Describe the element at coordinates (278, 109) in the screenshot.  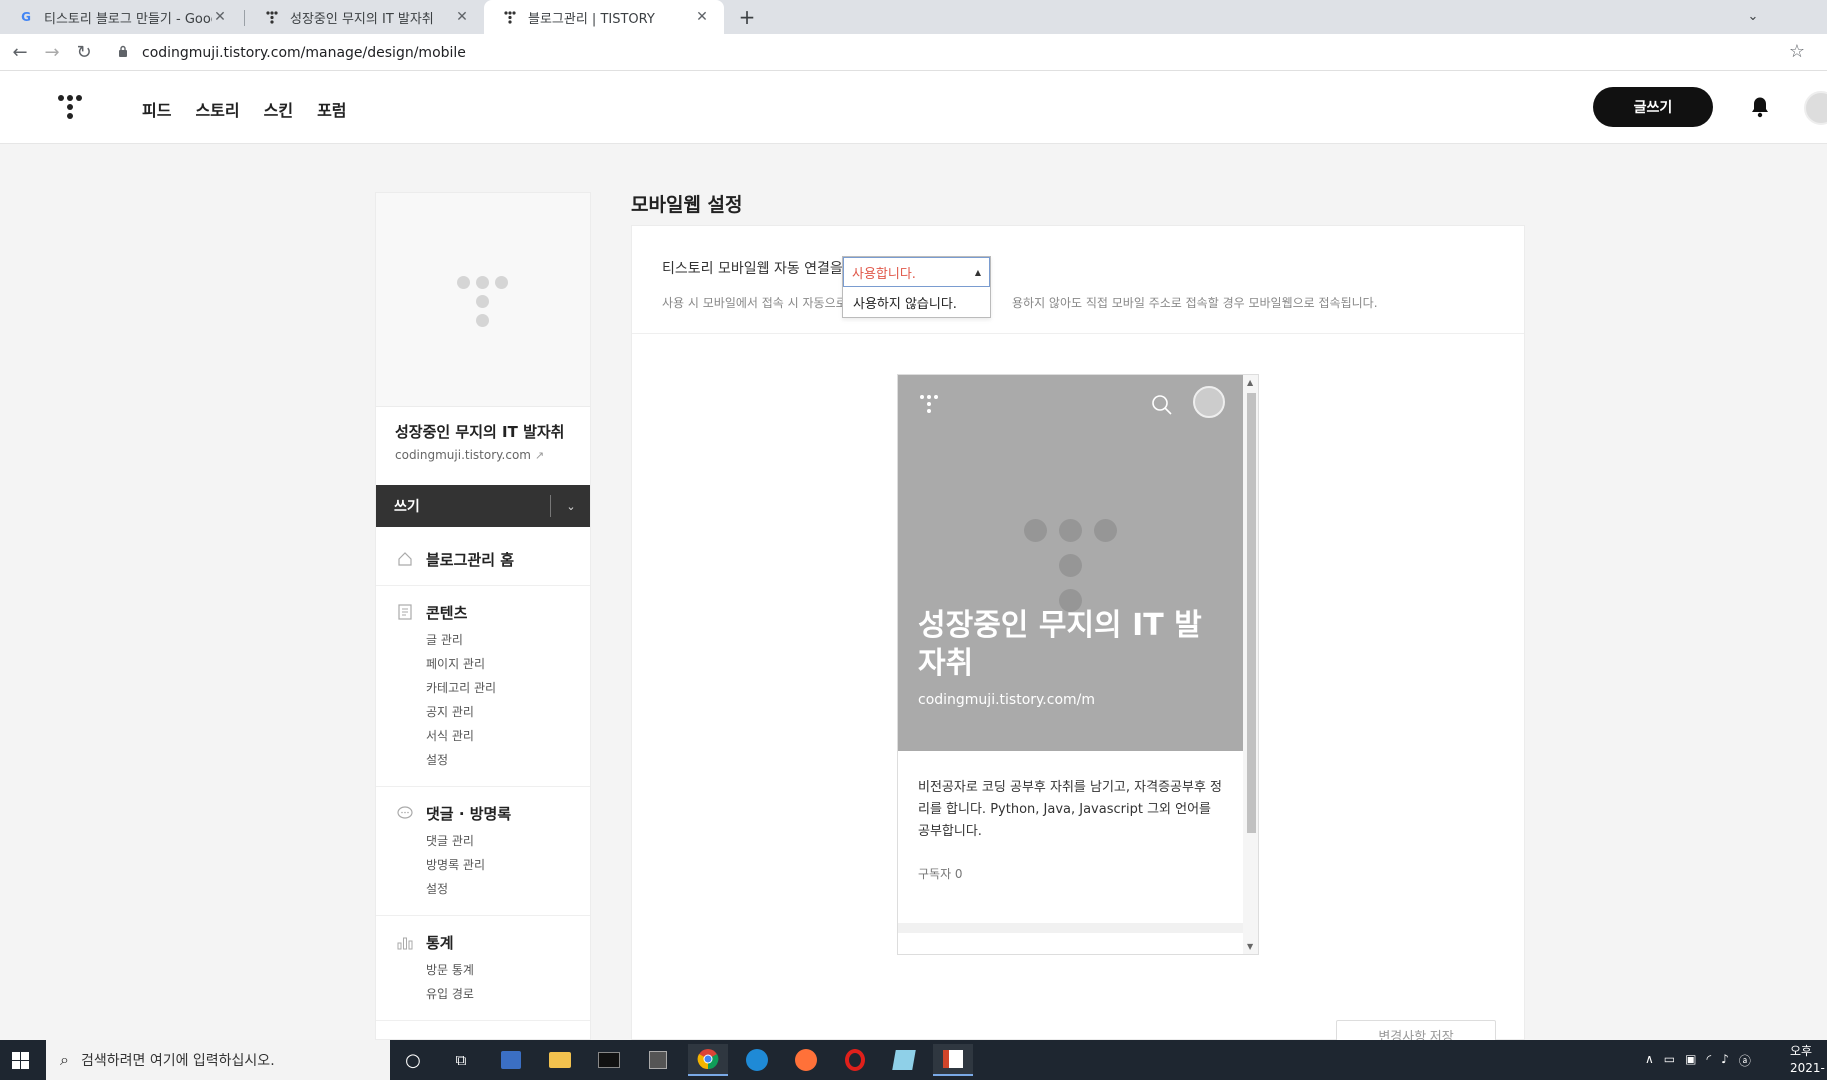
I see `nav-skin: 스킨` at that location.